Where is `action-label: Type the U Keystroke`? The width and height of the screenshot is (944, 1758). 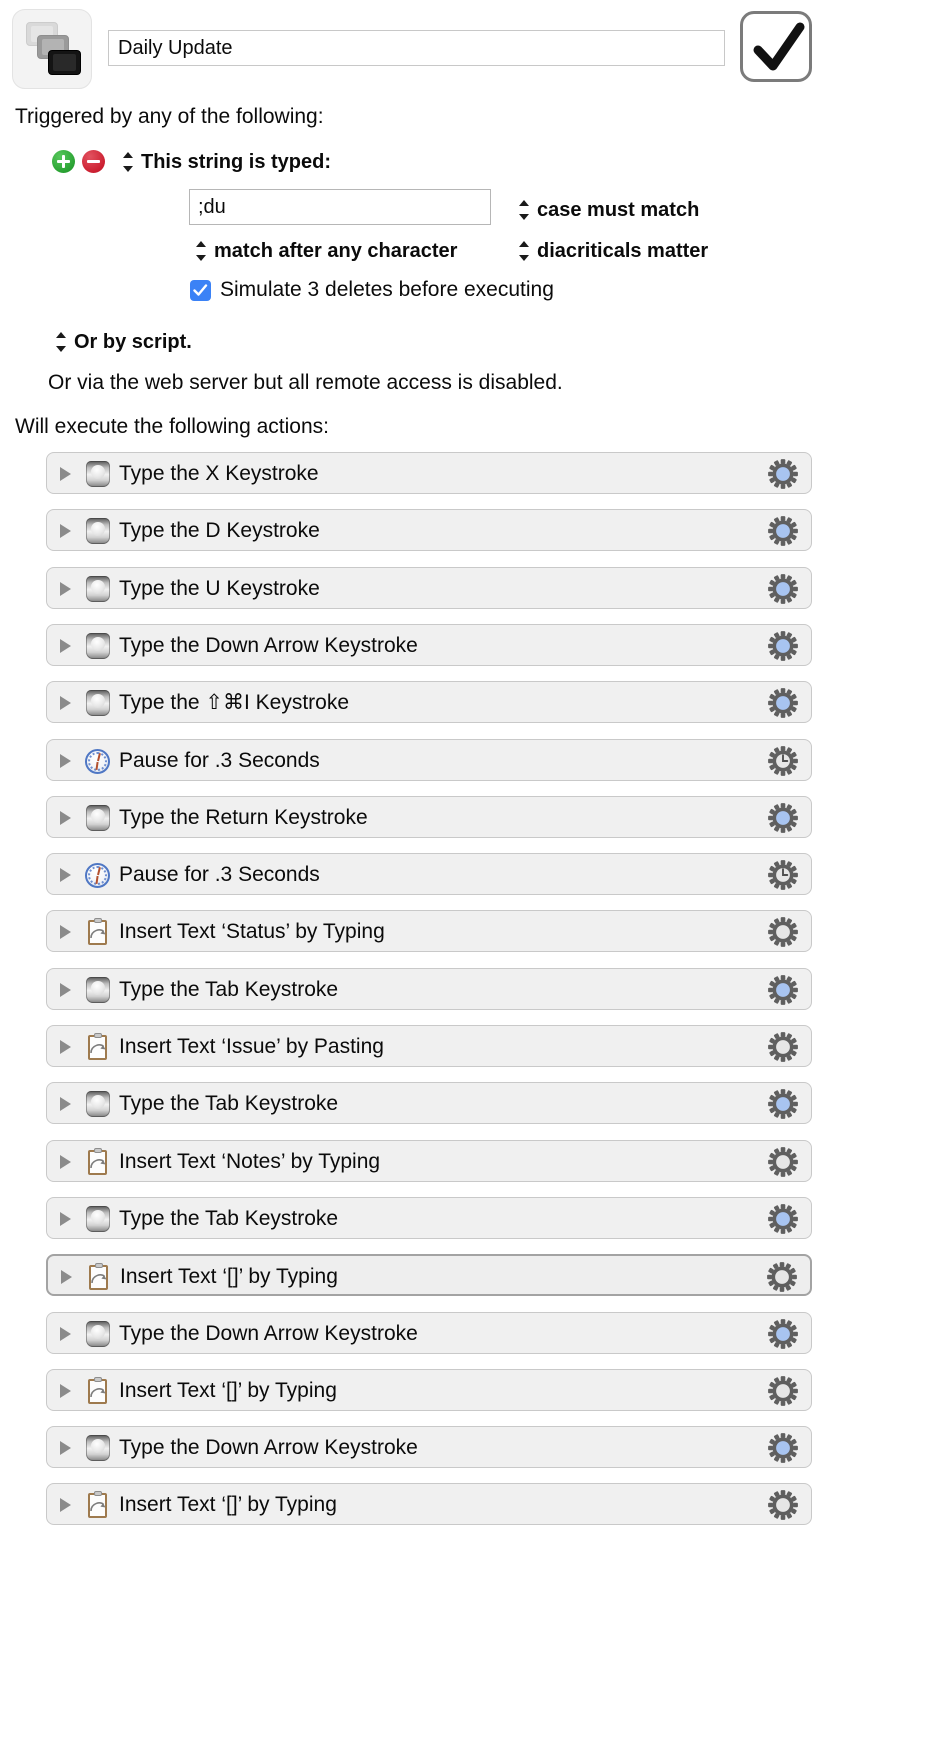 action-label: Type the U Keystroke is located at coordinates (219, 588).